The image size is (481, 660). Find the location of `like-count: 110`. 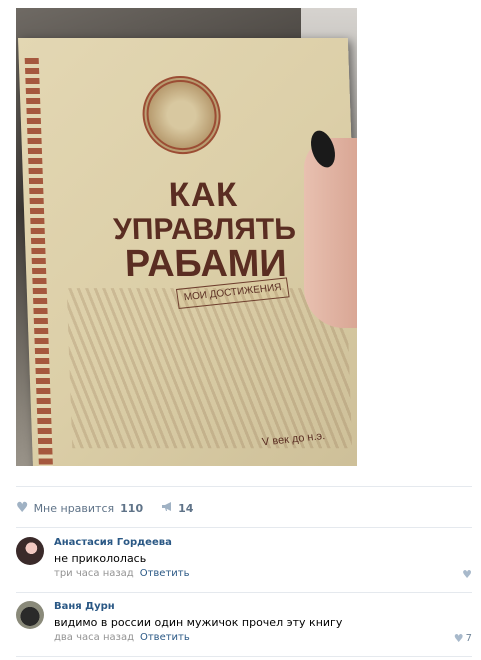

like-count: 110 is located at coordinates (132, 508).